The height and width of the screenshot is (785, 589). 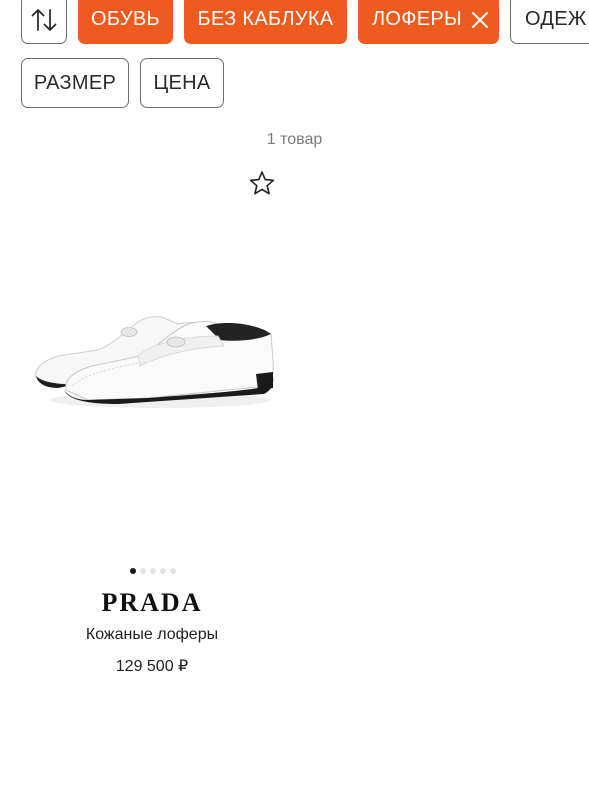 I want to click on product-price: 129 500 ₽, so click(x=152, y=666).